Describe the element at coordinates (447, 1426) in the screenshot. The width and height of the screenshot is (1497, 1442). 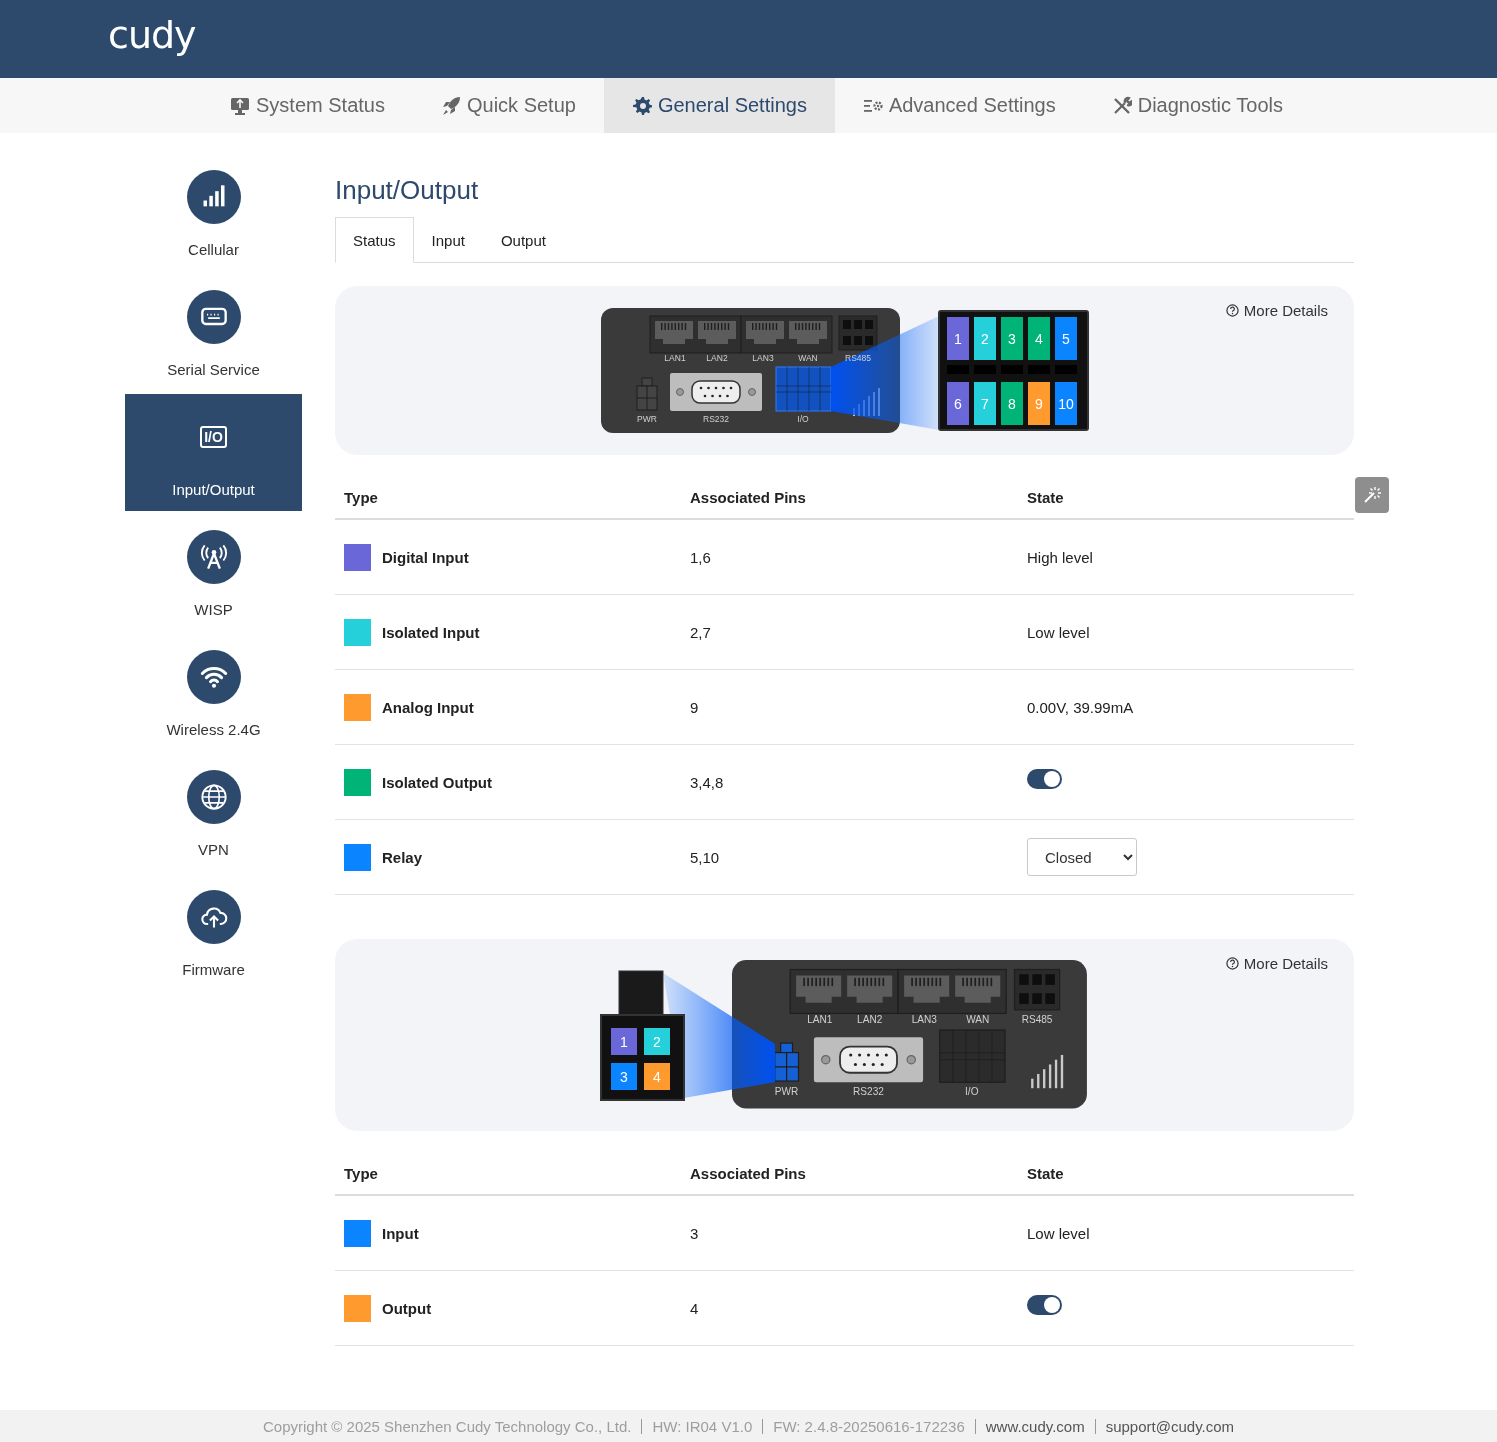
I see `footer-text: Copyright © 2025 Shenzhen Cudy Technology Co., Ltd.` at that location.